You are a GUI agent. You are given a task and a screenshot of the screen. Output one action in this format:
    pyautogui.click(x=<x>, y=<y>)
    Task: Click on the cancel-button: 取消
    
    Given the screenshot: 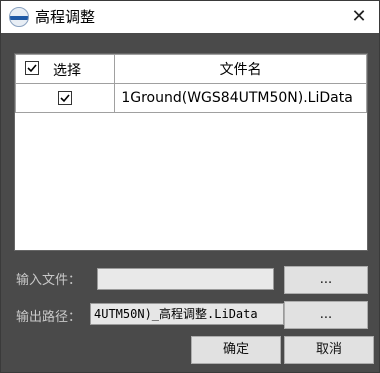 What is the action you would take?
    pyautogui.click(x=329, y=350)
    